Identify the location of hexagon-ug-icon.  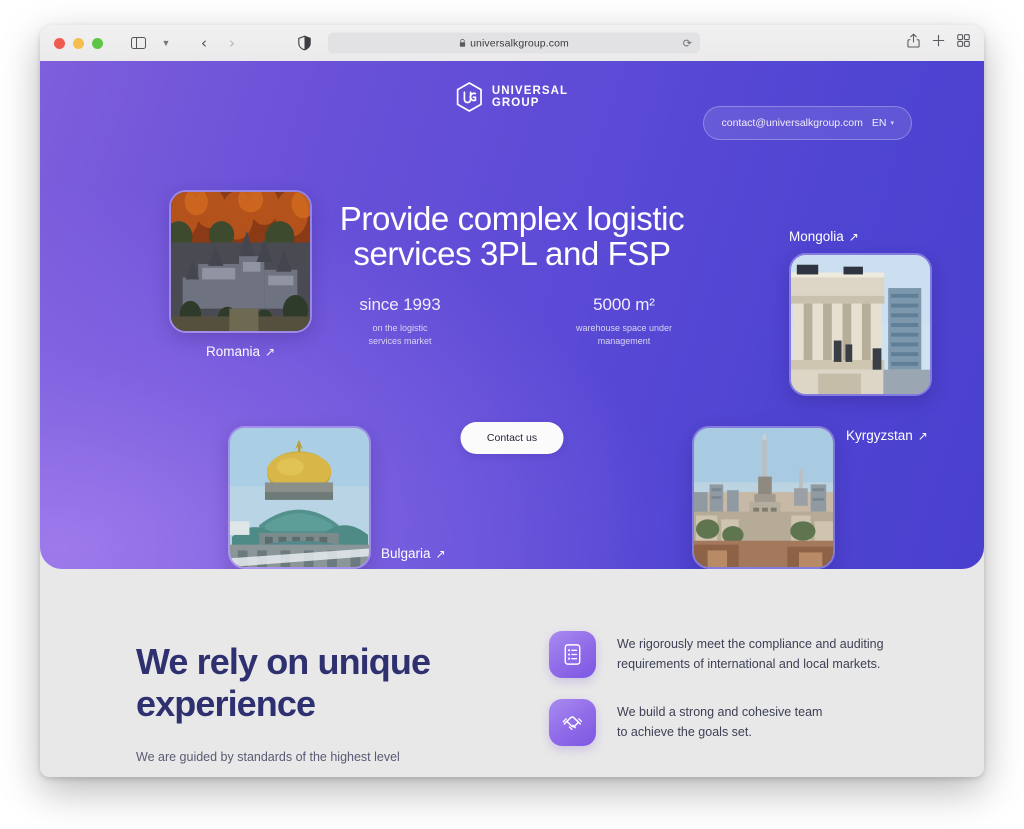
(469, 97).